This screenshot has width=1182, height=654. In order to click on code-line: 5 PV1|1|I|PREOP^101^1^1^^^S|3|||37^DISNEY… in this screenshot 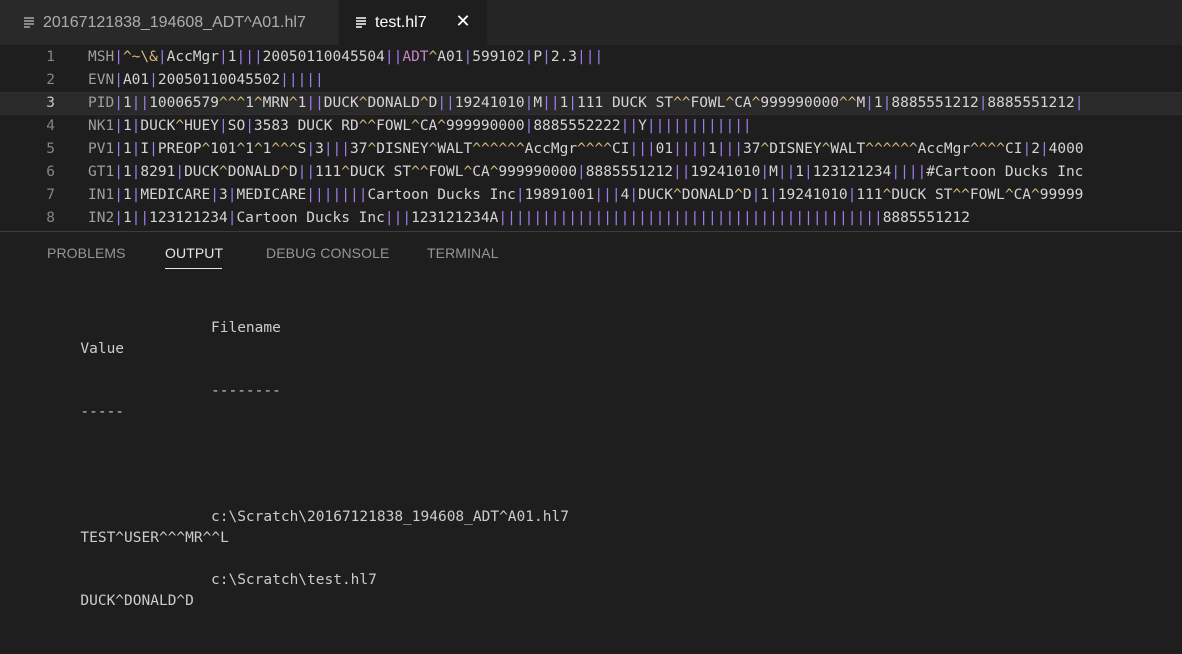, I will do `click(591, 149)`.